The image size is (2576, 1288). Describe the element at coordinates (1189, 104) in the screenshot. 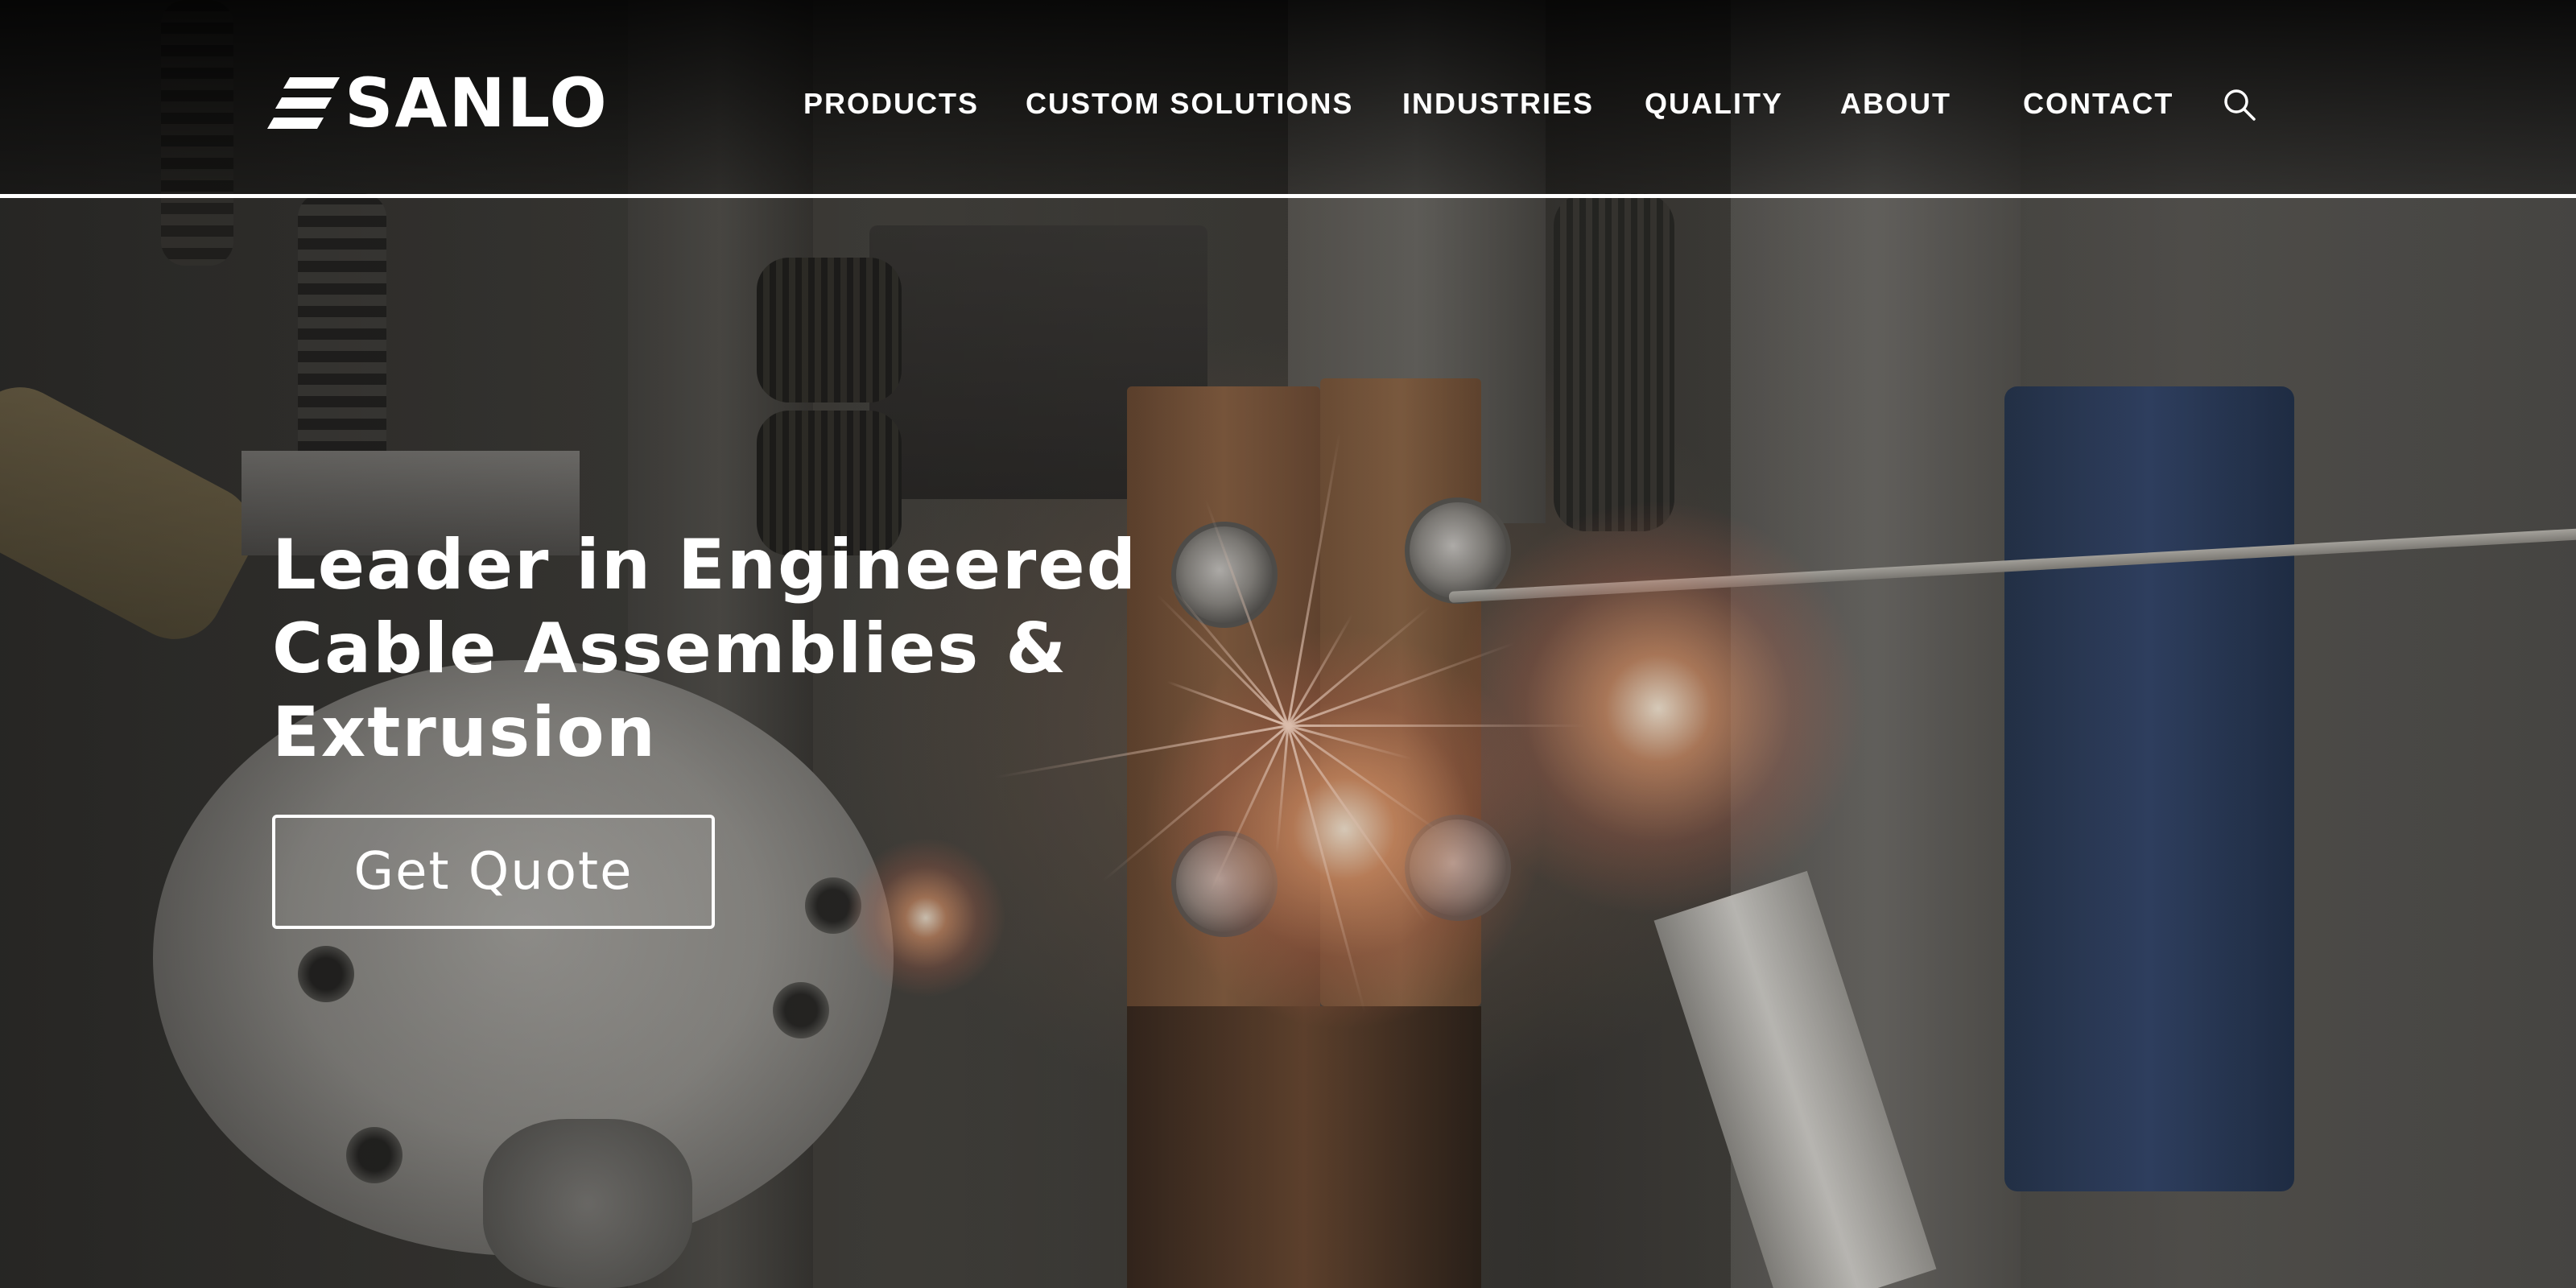

I see `nav-item-custom-solutions: CUSTOM SOLUTIONS` at that location.